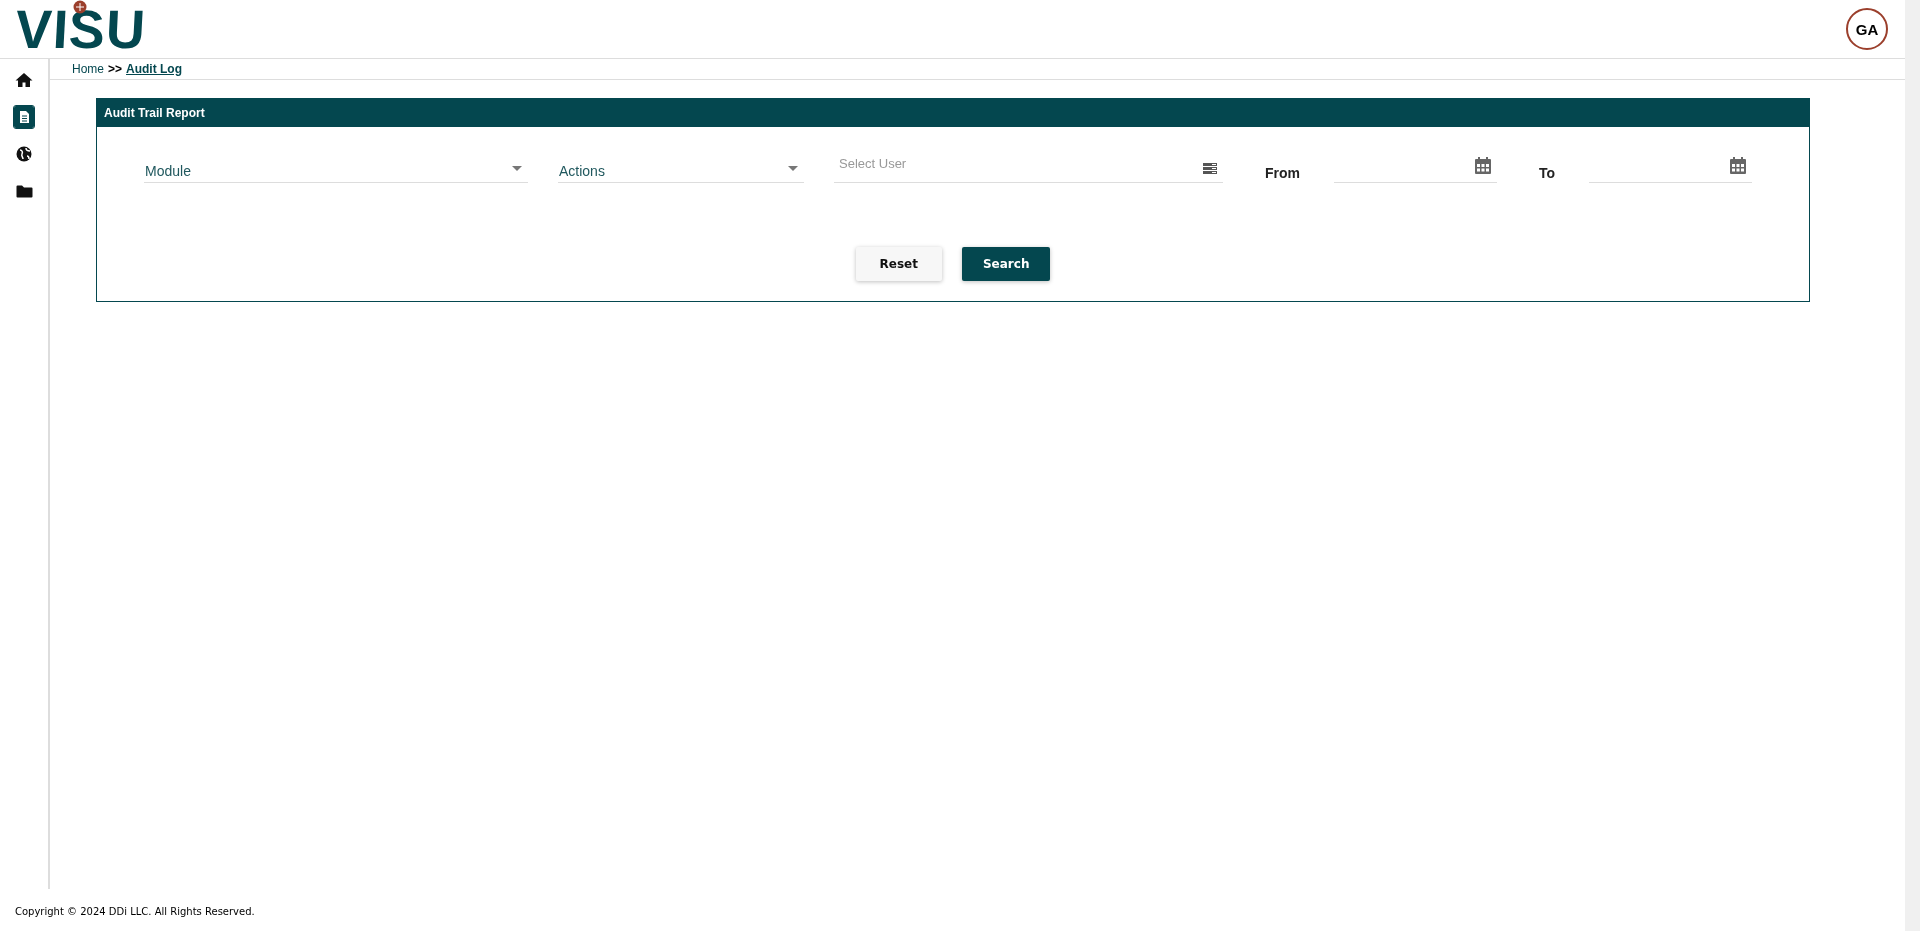 The height and width of the screenshot is (931, 1920). Describe the element at coordinates (88, 69) in the screenshot. I see `breadcrumb-home-link: Home` at that location.